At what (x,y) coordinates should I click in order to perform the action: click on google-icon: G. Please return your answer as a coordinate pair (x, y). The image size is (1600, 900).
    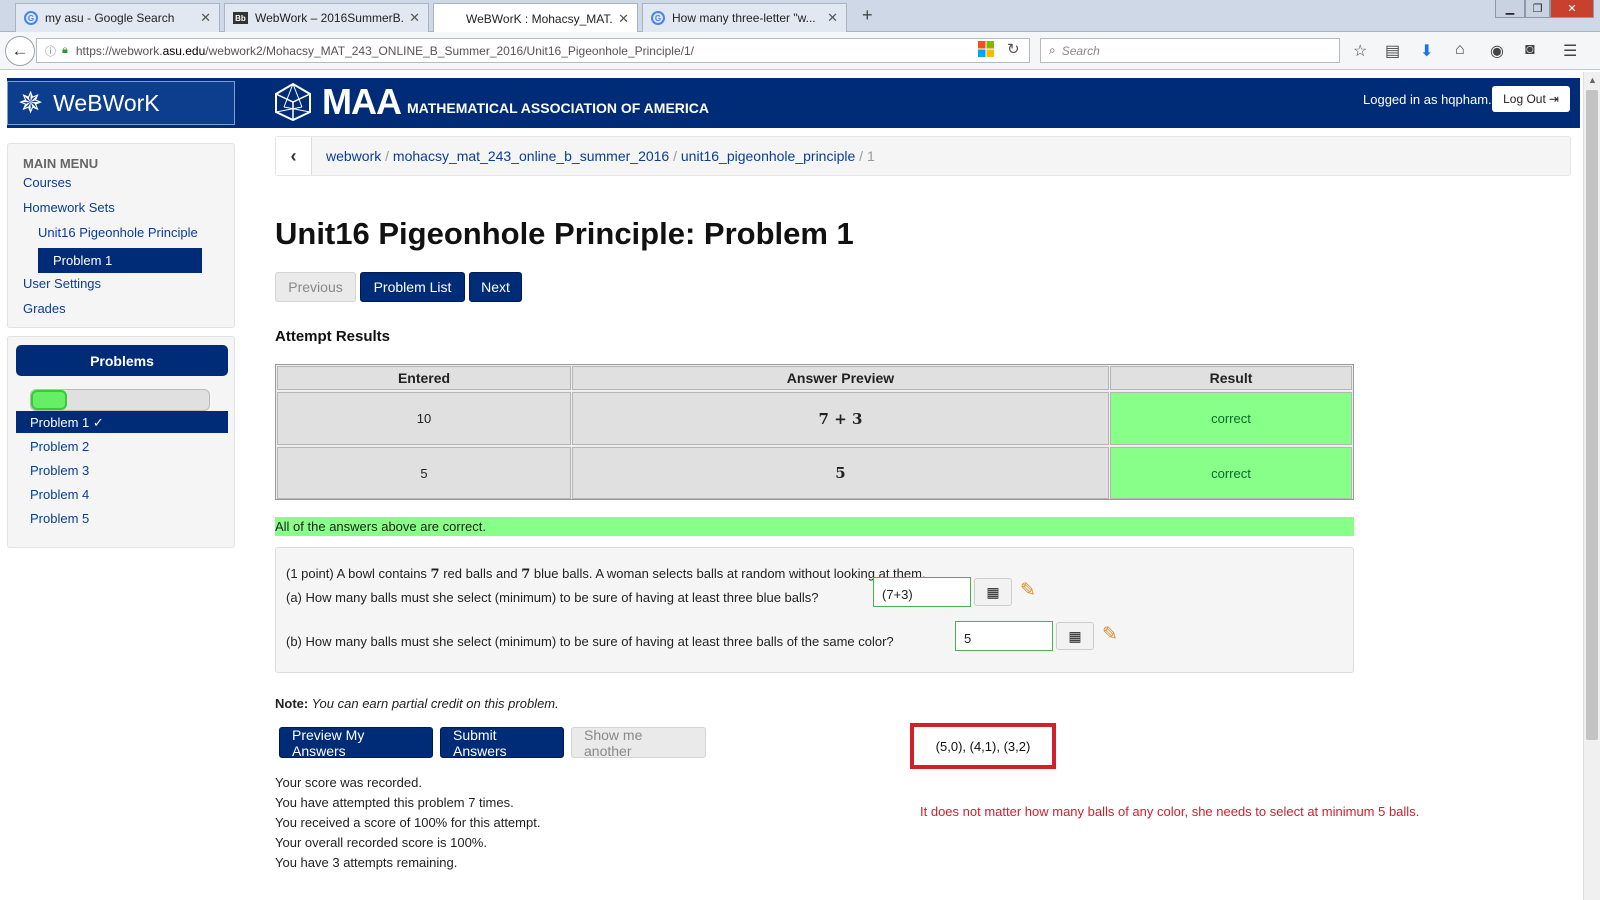
    Looking at the image, I should click on (31, 18).